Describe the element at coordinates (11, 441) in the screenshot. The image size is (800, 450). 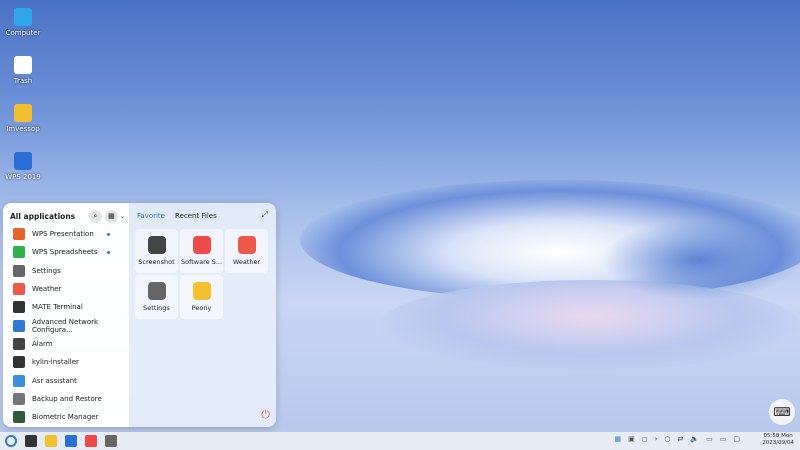
I see `start-menu-button` at that location.